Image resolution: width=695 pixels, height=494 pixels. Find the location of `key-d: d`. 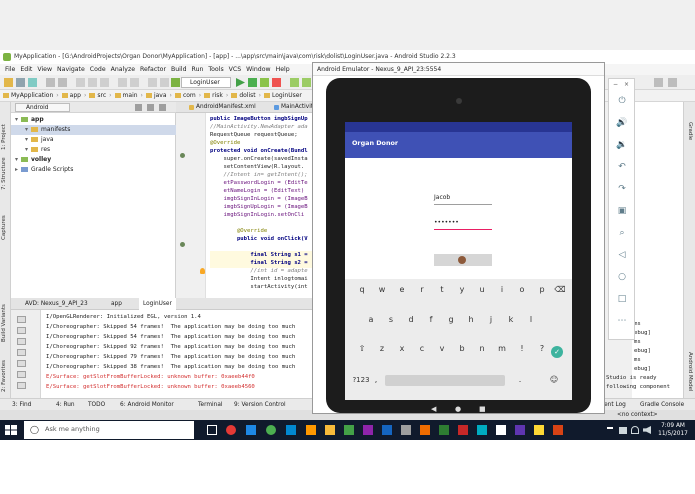

key-d: d is located at coordinates (411, 320).